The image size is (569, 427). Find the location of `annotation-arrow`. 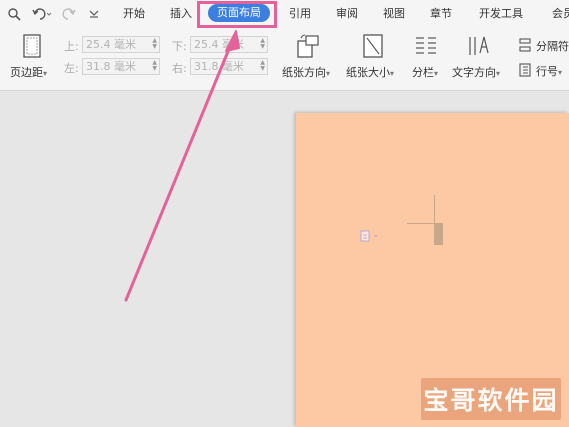

annotation-arrow is located at coordinates (182, 166).